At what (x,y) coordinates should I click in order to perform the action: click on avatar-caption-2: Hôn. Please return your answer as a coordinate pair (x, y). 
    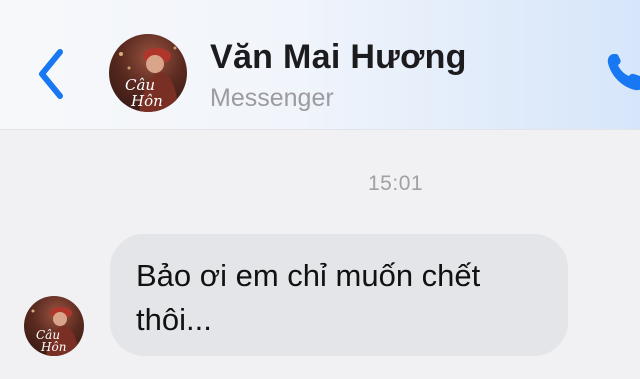
    Looking at the image, I should click on (146, 101).